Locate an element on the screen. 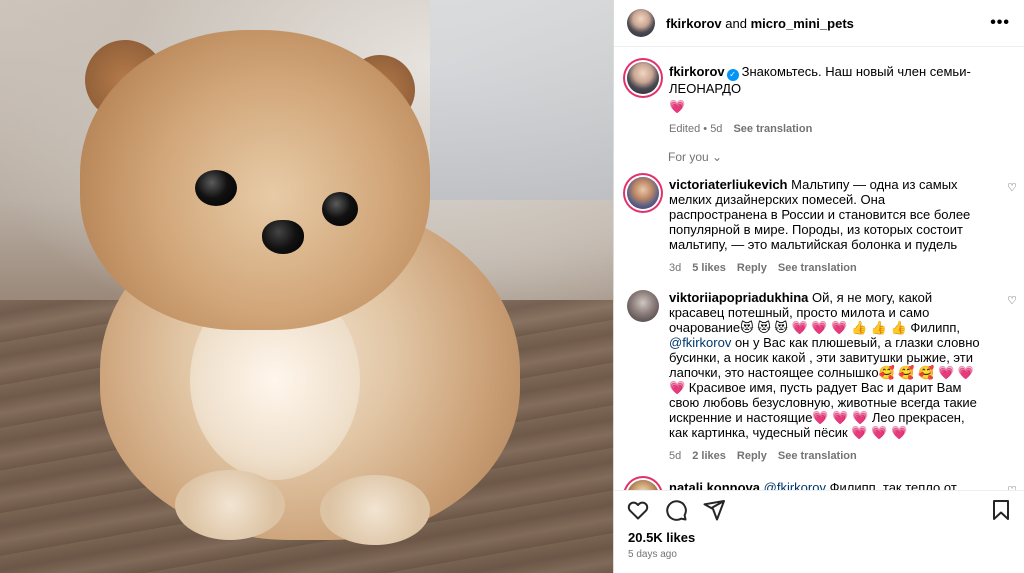  collab-username: micro_mini_pets is located at coordinates (802, 23).